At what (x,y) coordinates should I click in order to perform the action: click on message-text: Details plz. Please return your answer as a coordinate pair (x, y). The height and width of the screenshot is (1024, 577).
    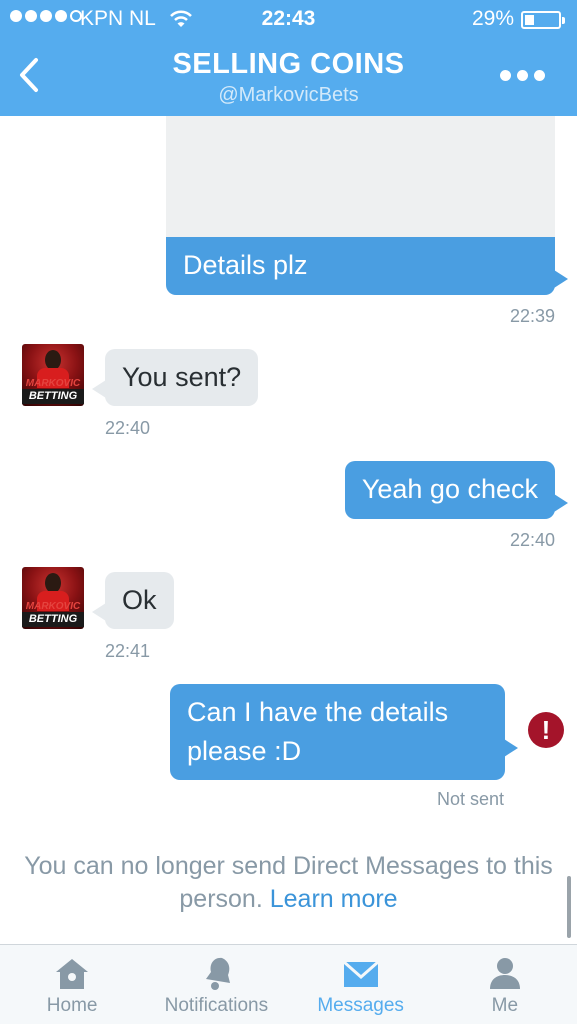
    Looking at the image, I should click on (245, 265).